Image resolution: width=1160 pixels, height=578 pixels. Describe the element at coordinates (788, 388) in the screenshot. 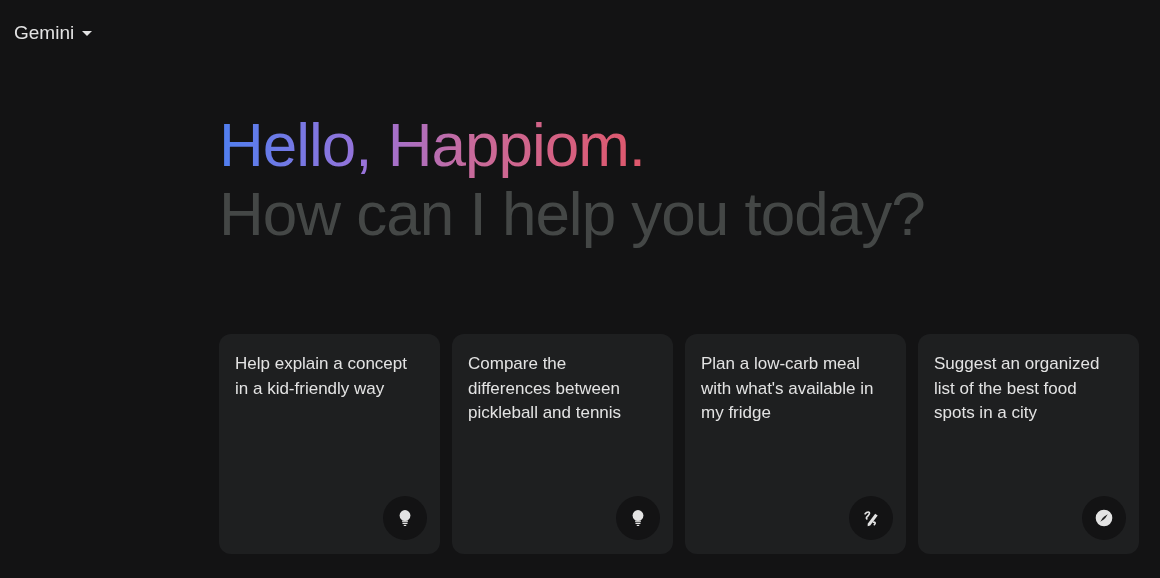

I see `suggestion-text: Plan a low-carb meal with what's available in my fridge` at that location.